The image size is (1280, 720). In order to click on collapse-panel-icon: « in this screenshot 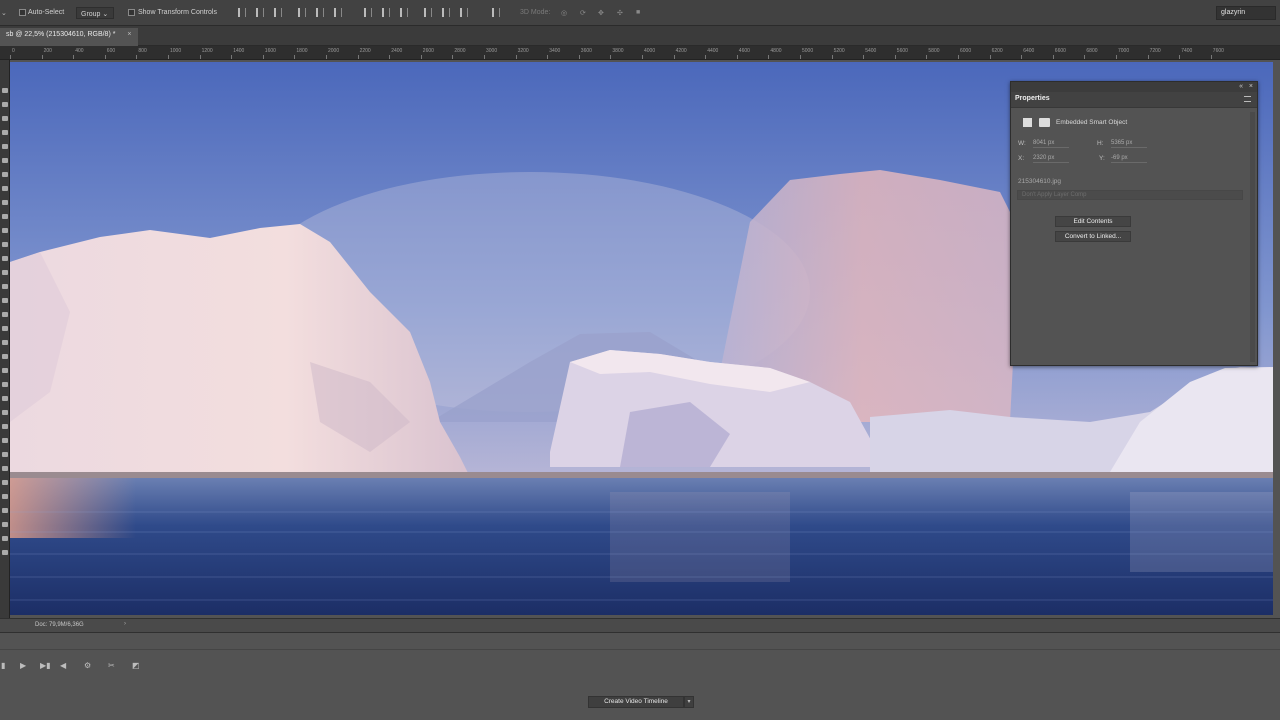, I will do `click(1241, 86)`.